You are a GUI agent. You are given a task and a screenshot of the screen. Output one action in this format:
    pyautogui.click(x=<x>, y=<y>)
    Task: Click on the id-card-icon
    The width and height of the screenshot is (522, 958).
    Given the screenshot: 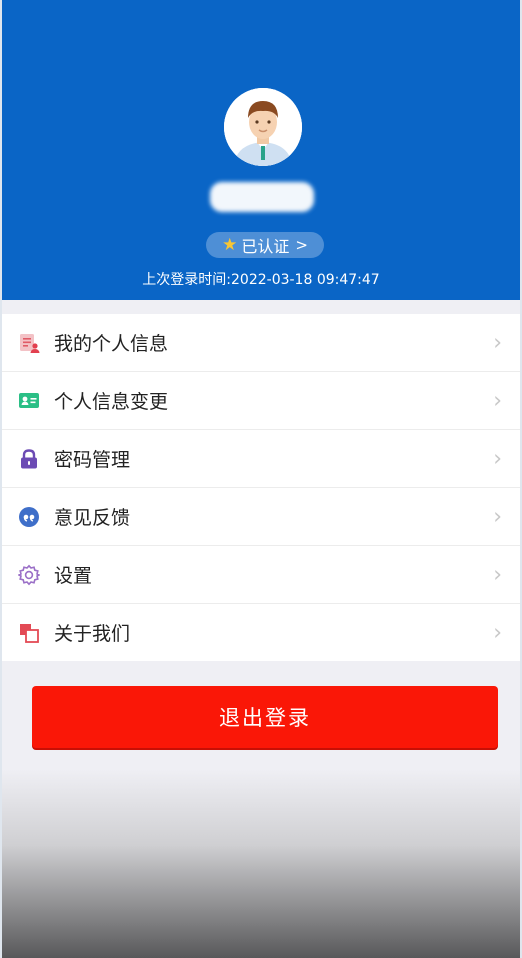 What is the action you would take?
    pyautogui.click(x=29, y=401)
    